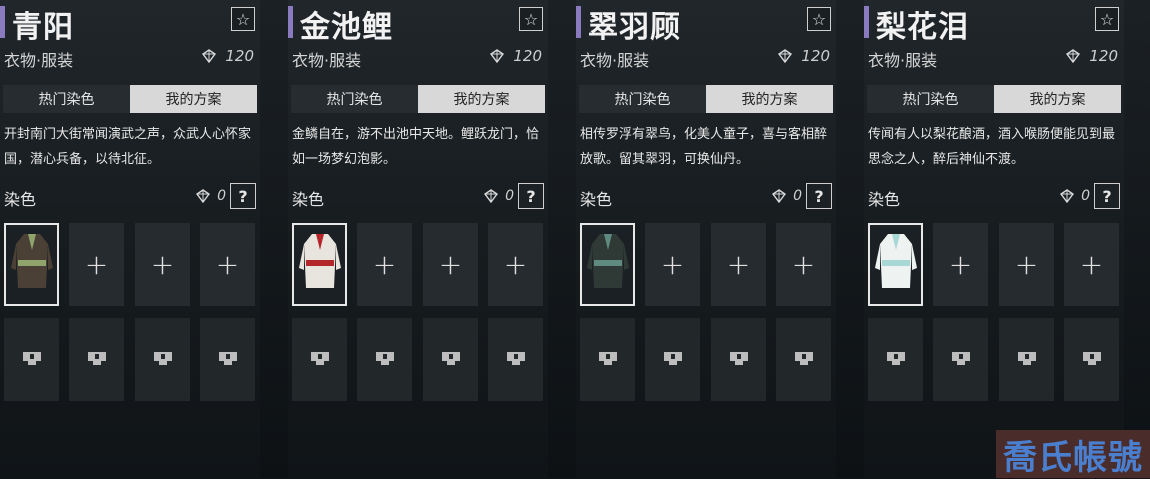 The width and height of the screenshot is (1150, 479). Describe the element at coordinates (274, 239) in the screenshot. I see `background-gap` at that location.